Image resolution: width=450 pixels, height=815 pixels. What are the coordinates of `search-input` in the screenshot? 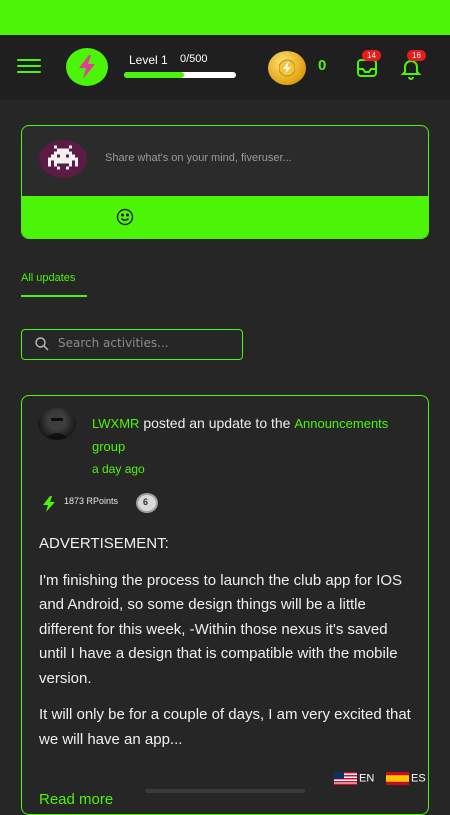 It's located at (148, 343).